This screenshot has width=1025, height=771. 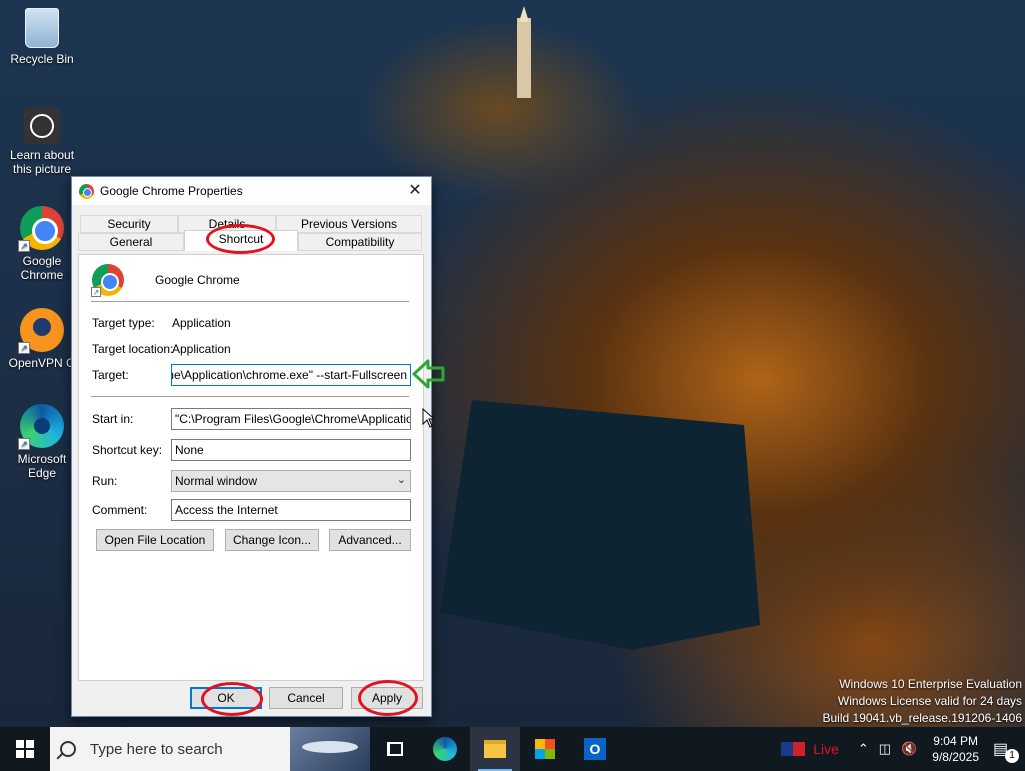 I want to click on chevron-up-icon: ⌃, so click(x=863, y=749).